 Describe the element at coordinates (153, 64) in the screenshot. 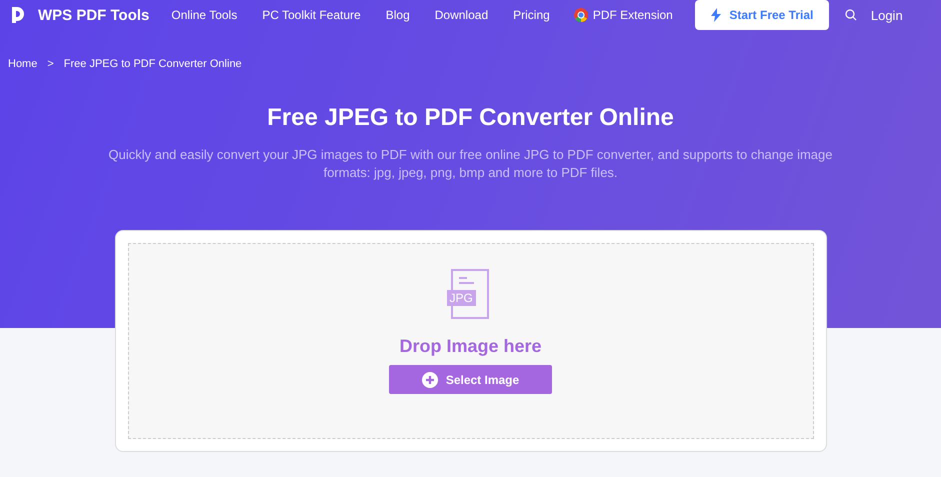

I see `breadcrumb-item: Free JPEG to PDF Converter Online` at that location.